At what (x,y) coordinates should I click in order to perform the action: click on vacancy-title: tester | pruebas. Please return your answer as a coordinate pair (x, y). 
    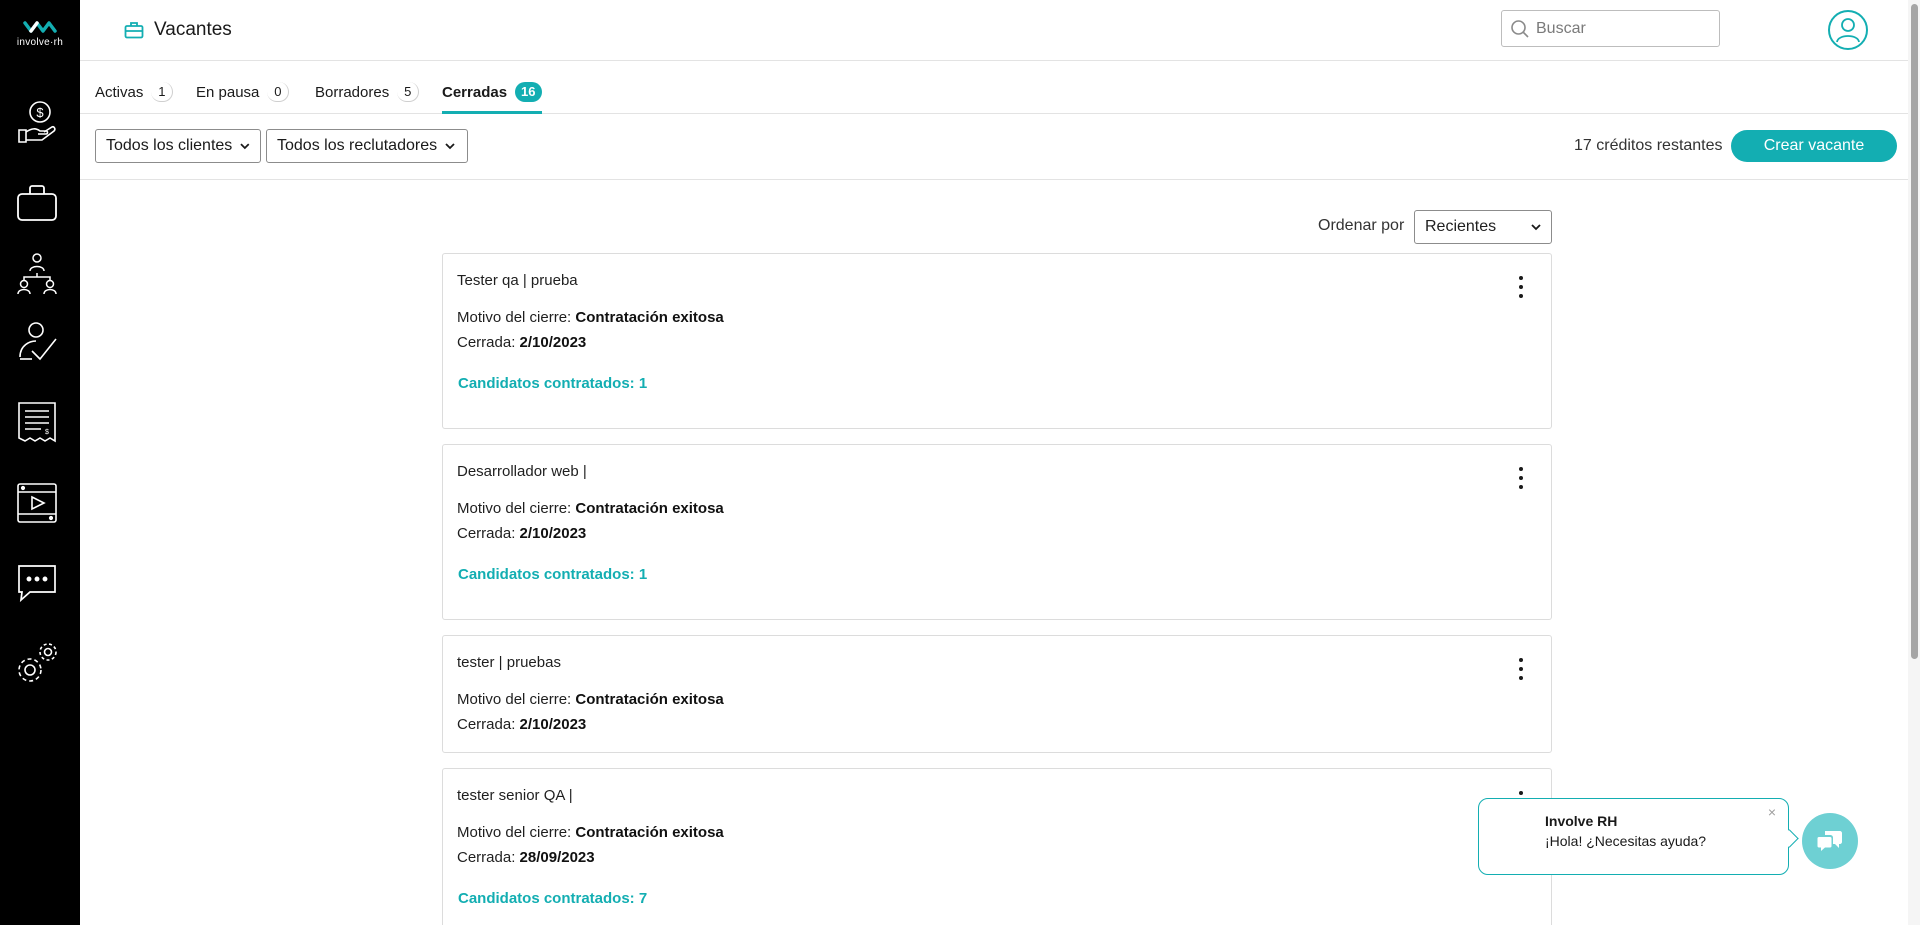
    Looking at the image, I should click on (509, 662).